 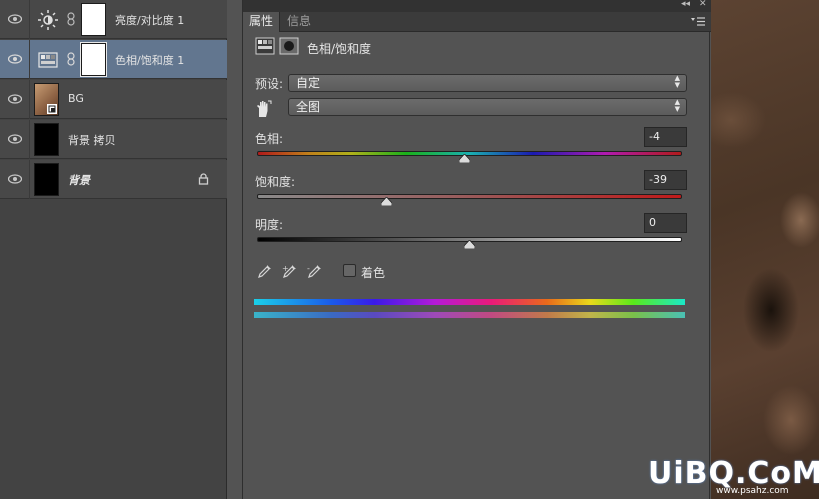 I want to click on hue-slider-thumb, so click(x=465, y=158).